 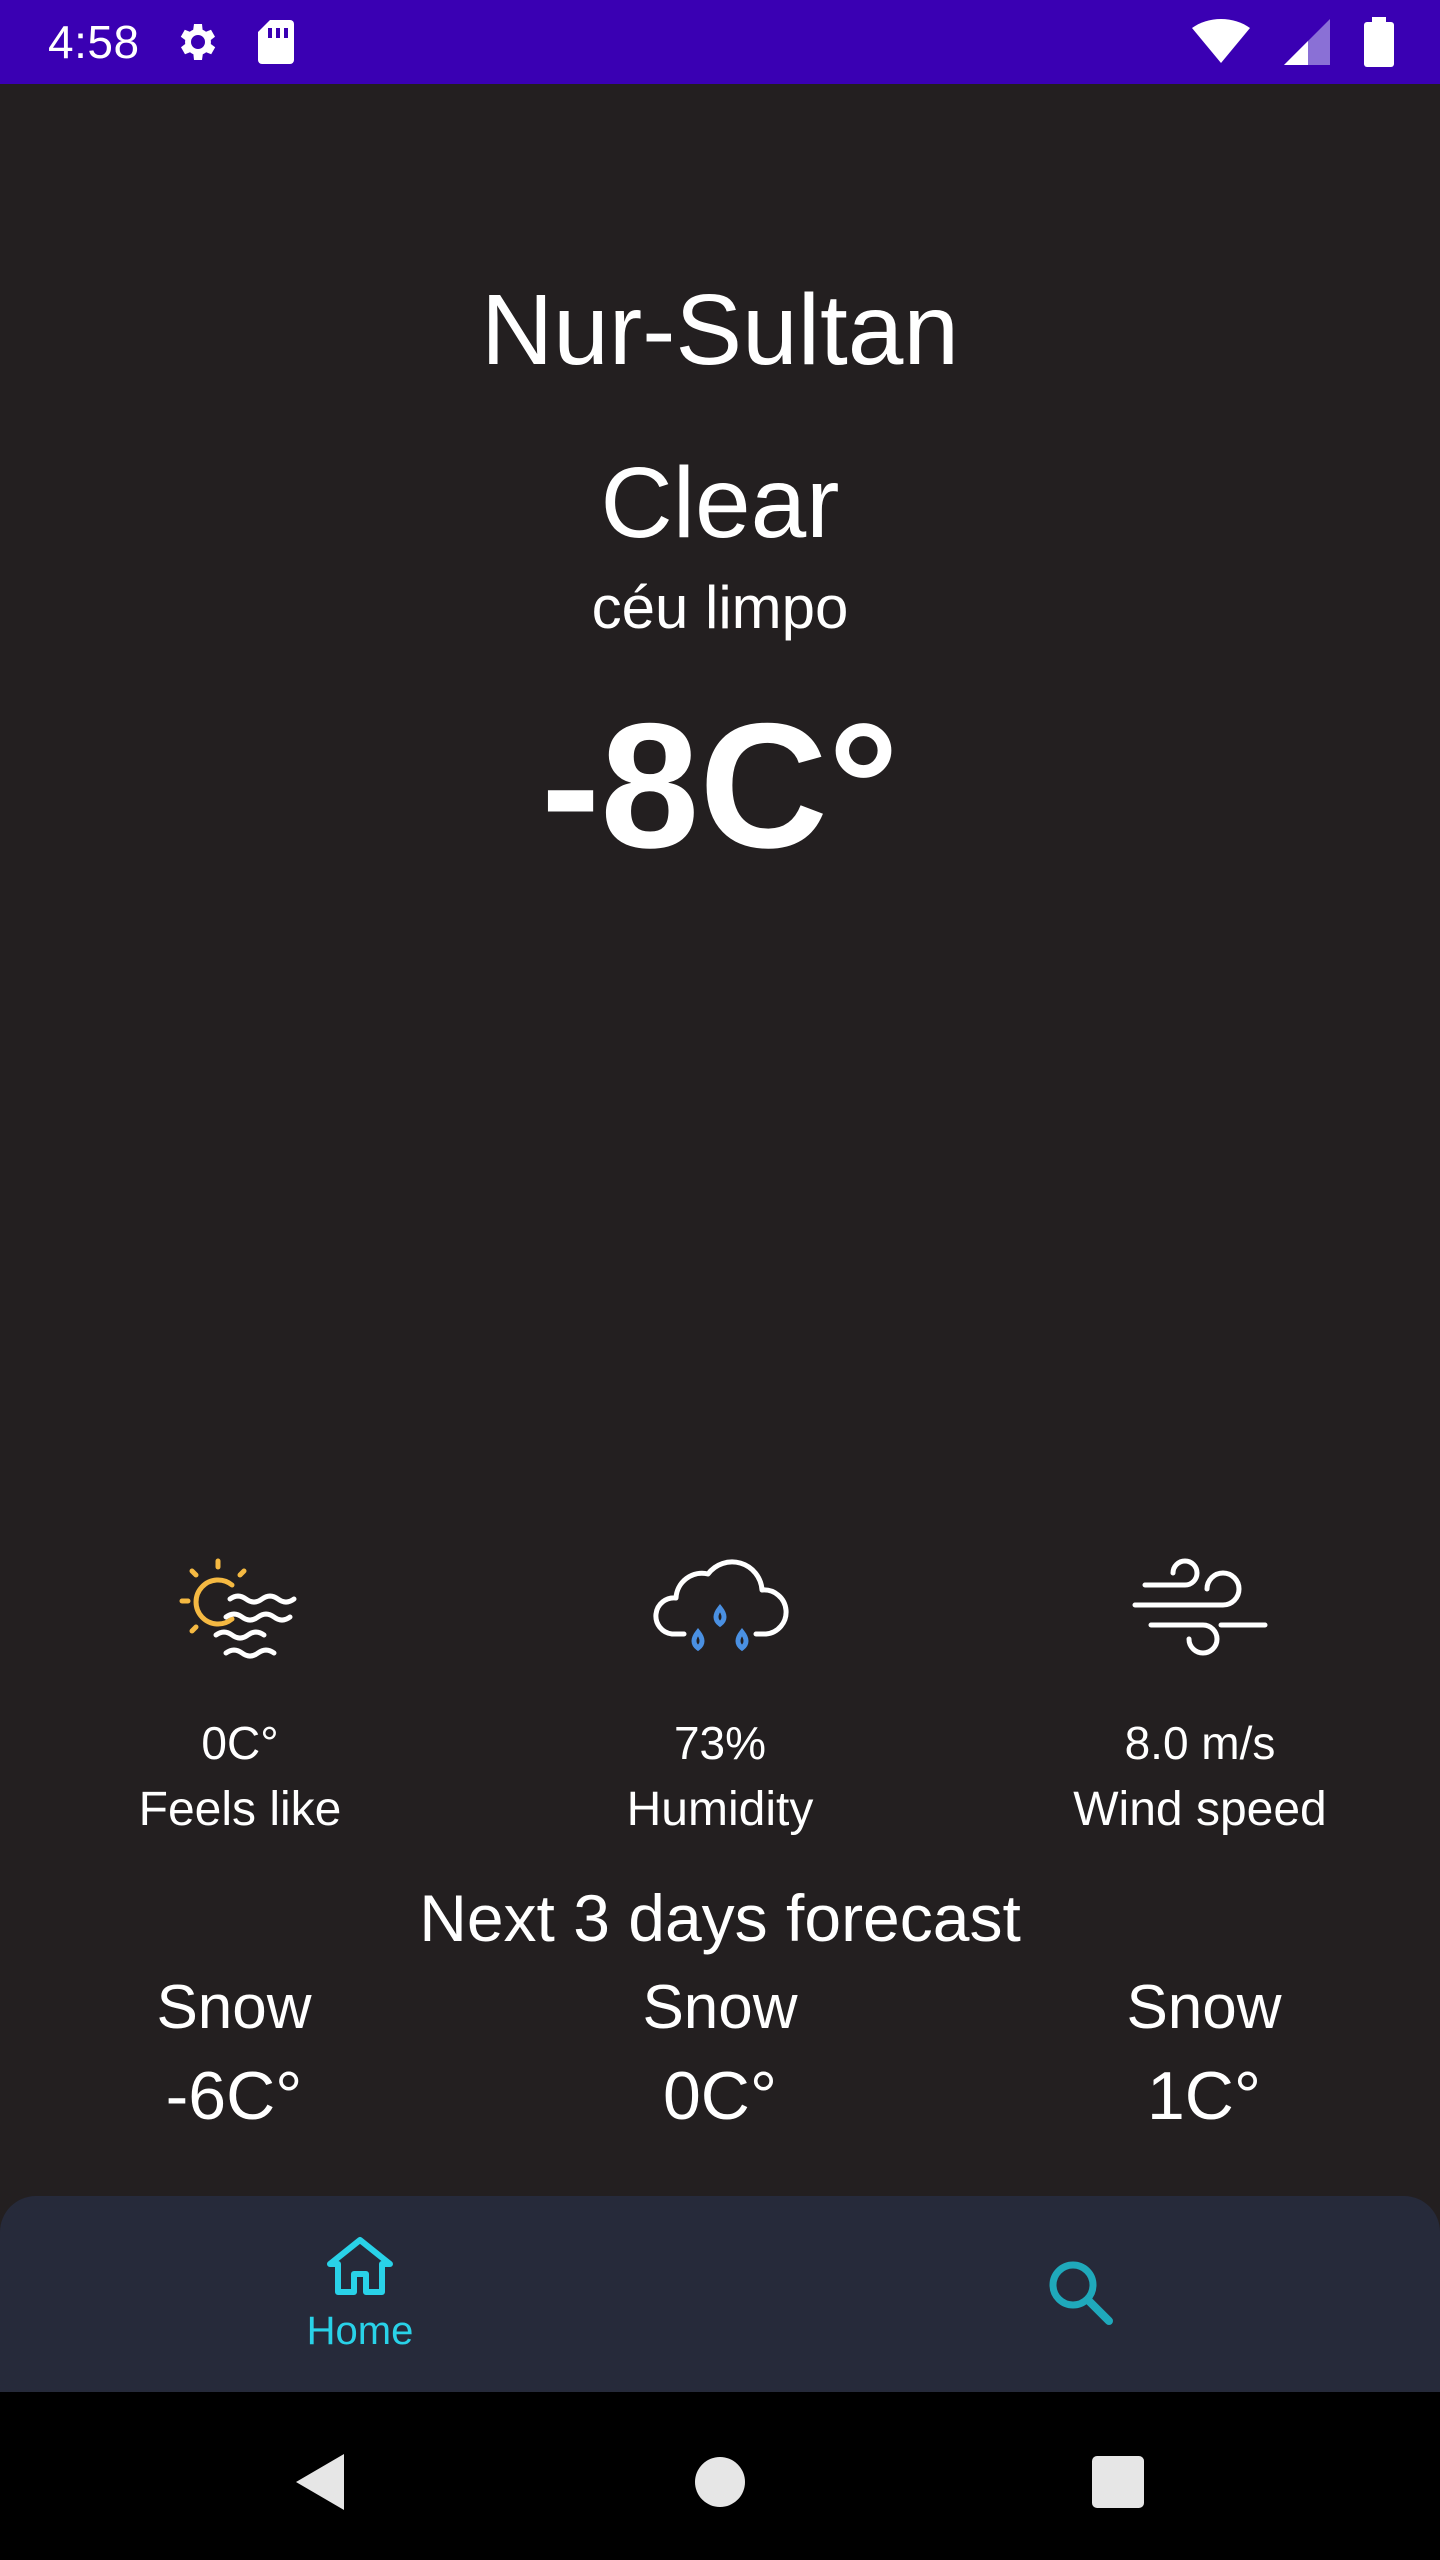 What do you see at coordinates (720, 330) in the screenshot?
I see `city-name: Nur-Sultan` at bounding box center [720, 330].